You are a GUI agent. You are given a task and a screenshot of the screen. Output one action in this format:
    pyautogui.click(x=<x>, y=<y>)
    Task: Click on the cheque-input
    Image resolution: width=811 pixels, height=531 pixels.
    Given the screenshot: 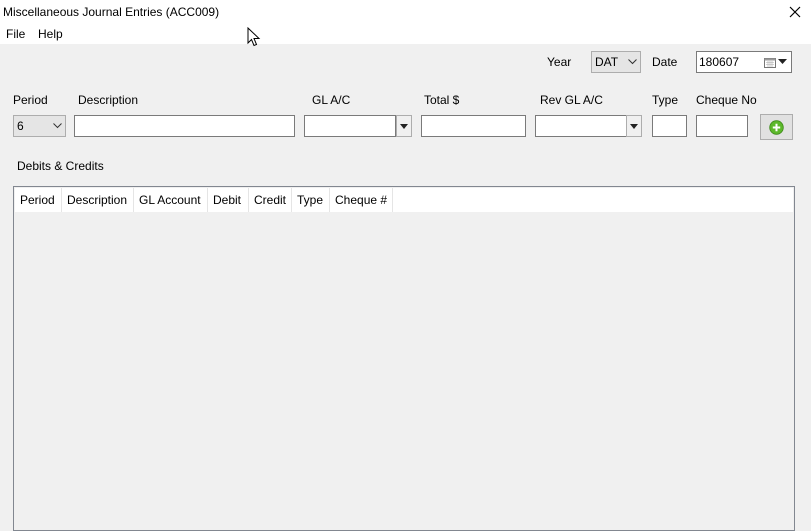 What is the action you would take?
    pyautogui.click(x=722, y=126)
    